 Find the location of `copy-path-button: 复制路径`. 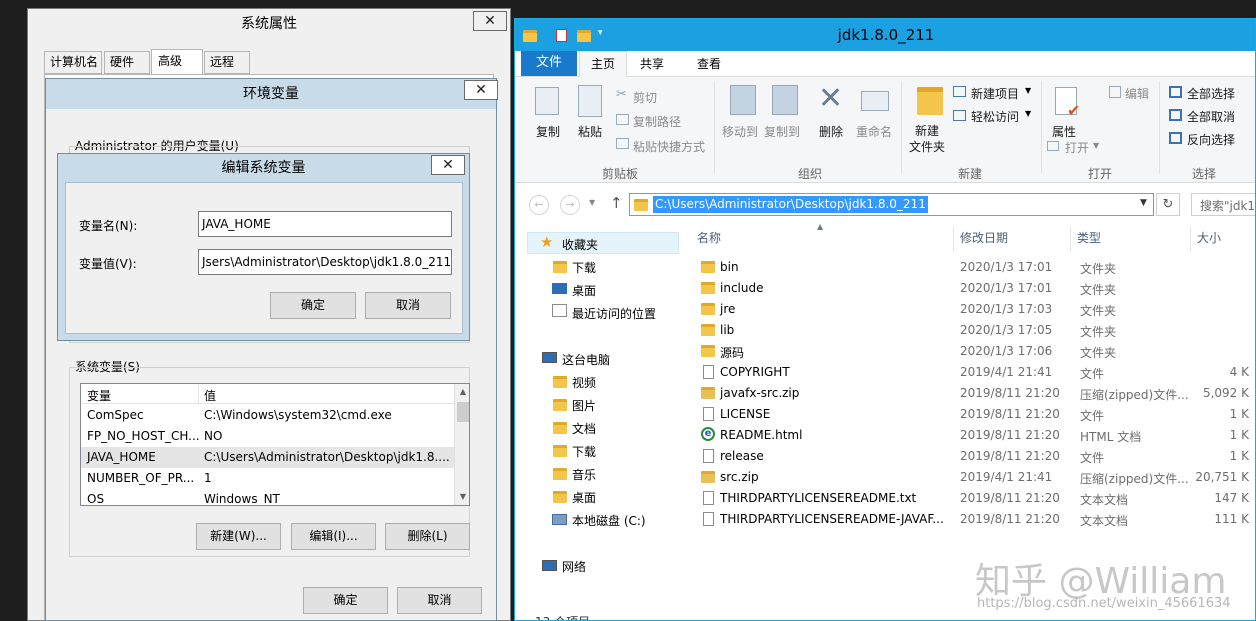

copy-path-button: 复制路径 is located at coordinates (657, 121).